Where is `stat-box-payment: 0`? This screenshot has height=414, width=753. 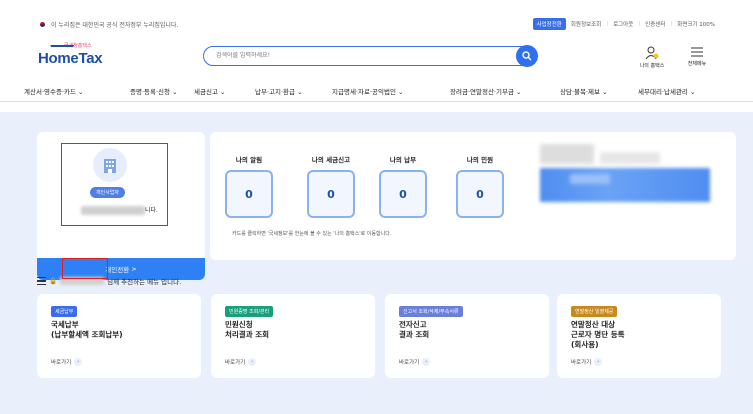
stat-box-payment: 0 is located at coordinates (403, 194).